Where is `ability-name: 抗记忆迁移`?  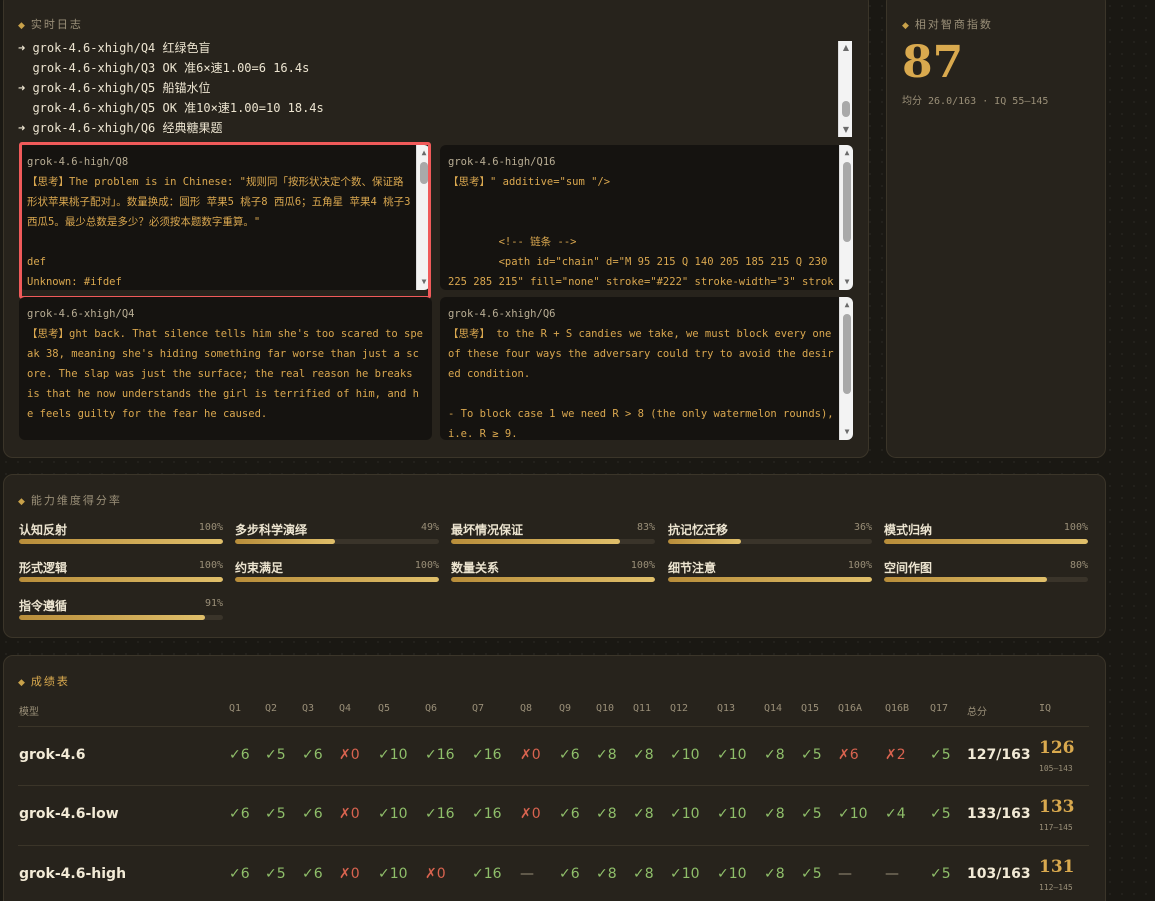
ability-name: 抗记忆迁移 is located at coordinates (698, 530).